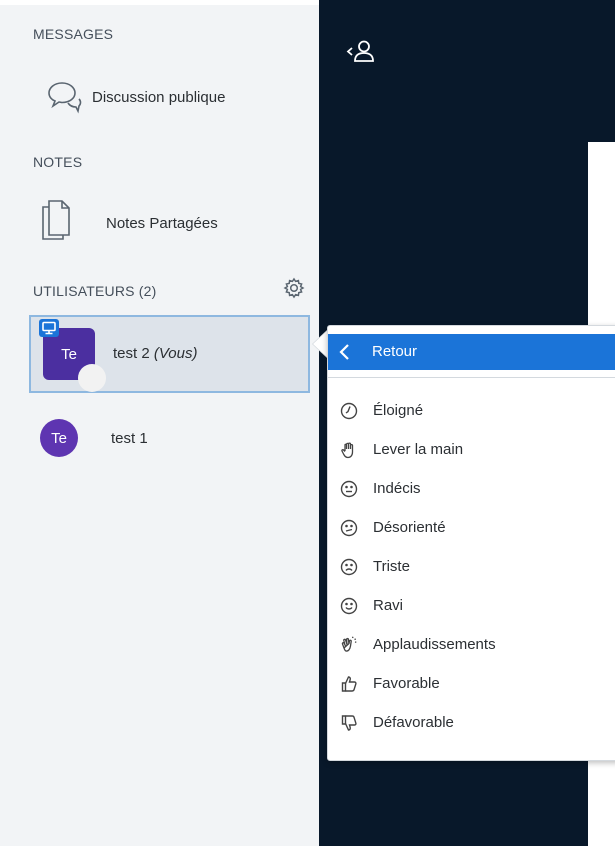 Image resolution: width=615 pixels, height=846 pixels. What do you see at coordinates (129, 438) in the screenshot?
I see `user-name: test 1` at bounding box center [129, 438].